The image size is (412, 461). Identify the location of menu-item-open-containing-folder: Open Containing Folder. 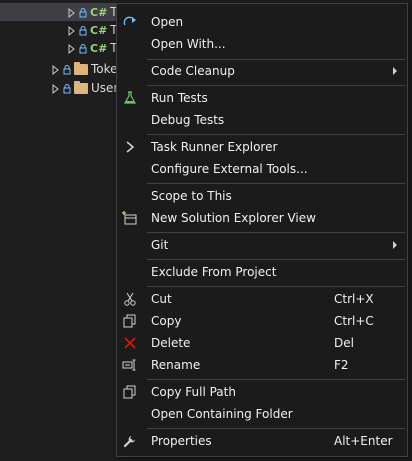
(262, 414).